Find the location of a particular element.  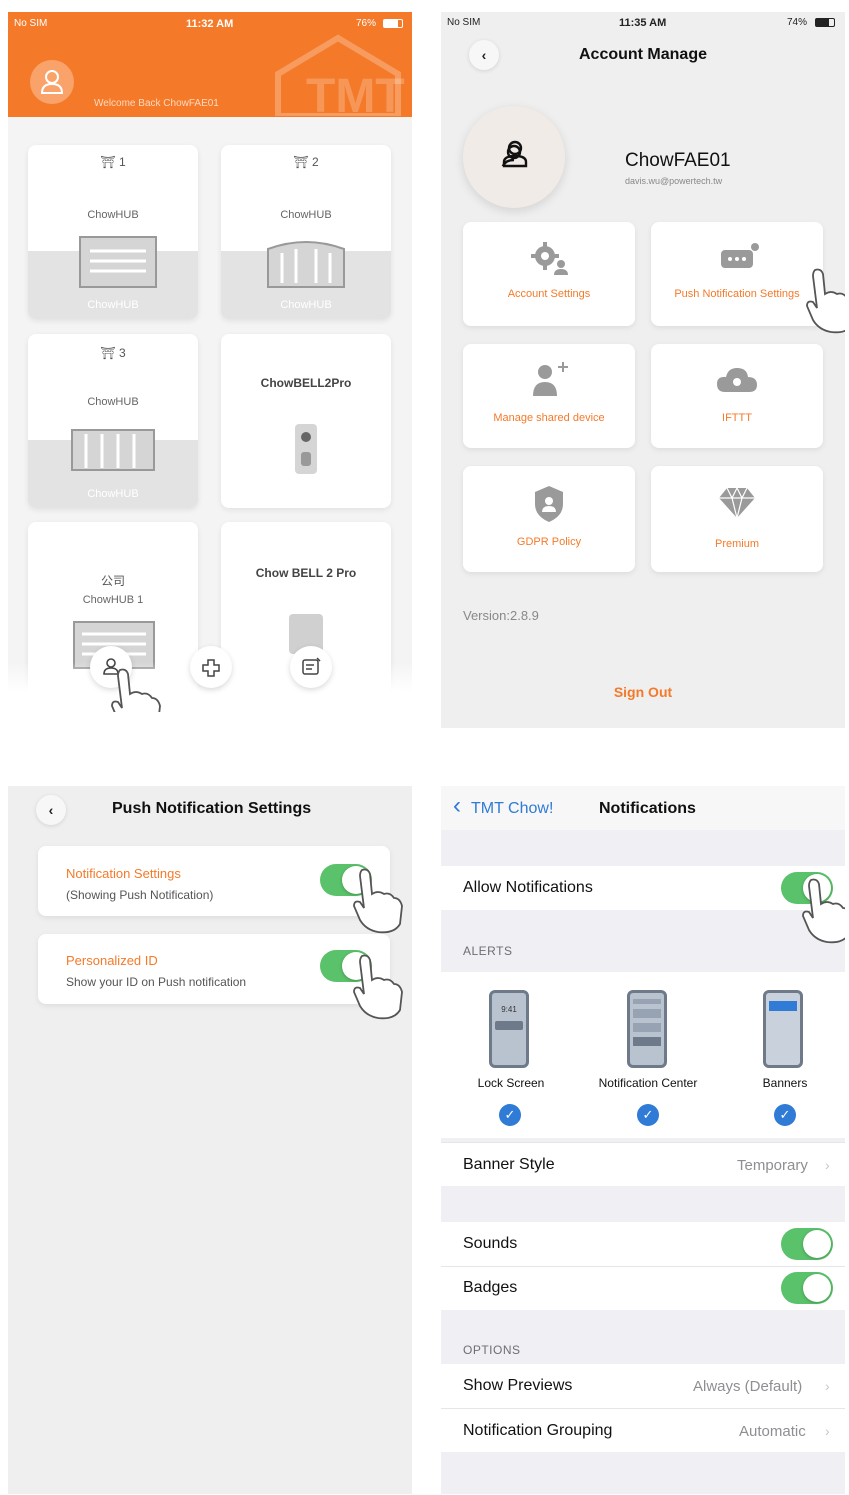

swing-gate-icon is located at coordinates (306, 264).